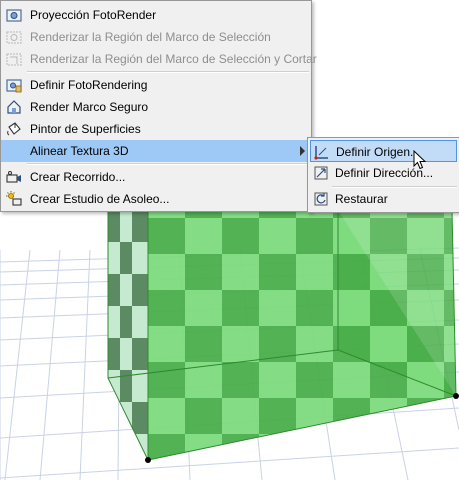  I want to click on box-side-face, so click(128, 335).